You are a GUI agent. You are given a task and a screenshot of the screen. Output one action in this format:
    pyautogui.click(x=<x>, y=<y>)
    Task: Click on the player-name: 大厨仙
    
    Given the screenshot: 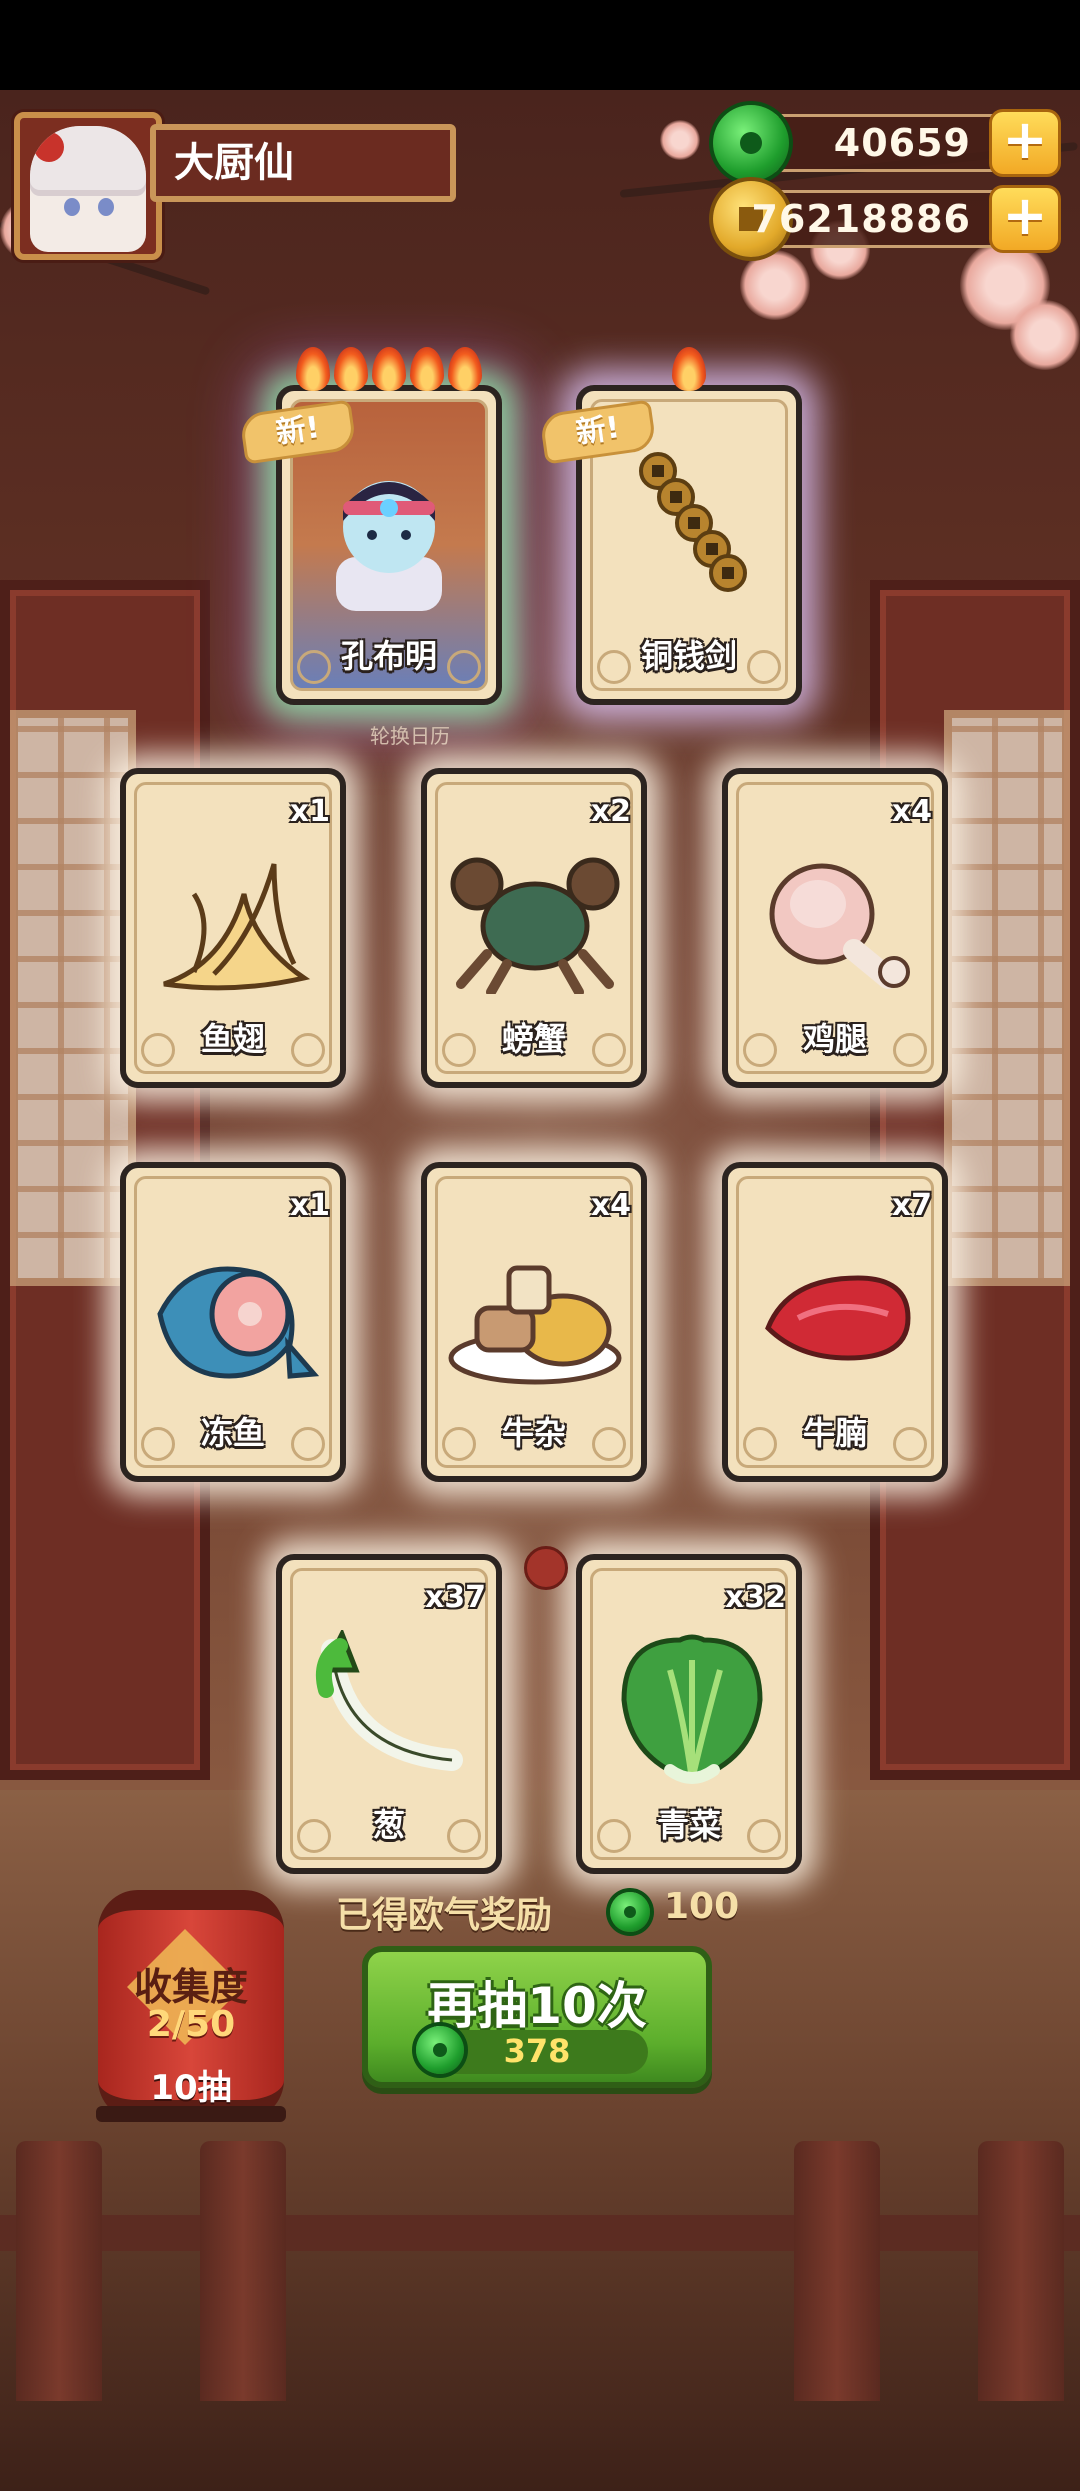 What is the action you would take?
    pyautogui.click(x=303, y=163)
    